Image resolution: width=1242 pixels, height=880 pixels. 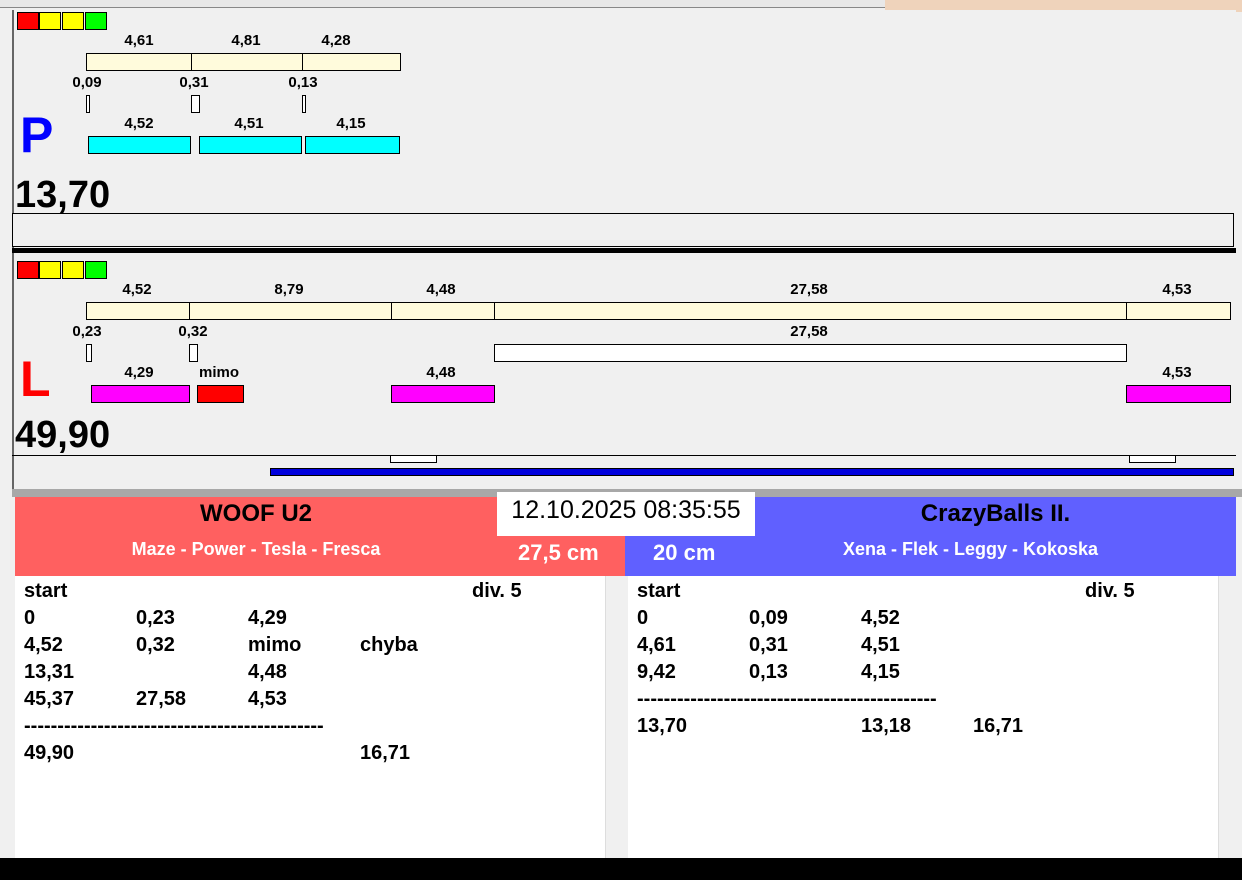 I want to click on cell: 0,23, so click(x=155, y=618).